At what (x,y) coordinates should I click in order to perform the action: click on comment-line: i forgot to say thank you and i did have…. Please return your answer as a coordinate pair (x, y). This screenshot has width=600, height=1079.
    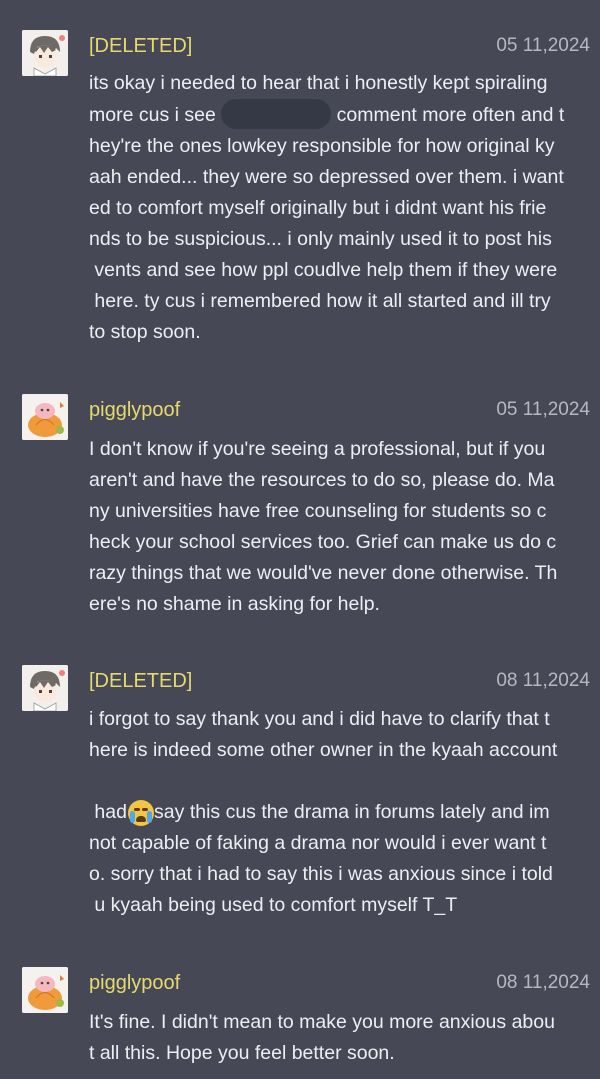
    Looking at the image, I should click on (319, 719).